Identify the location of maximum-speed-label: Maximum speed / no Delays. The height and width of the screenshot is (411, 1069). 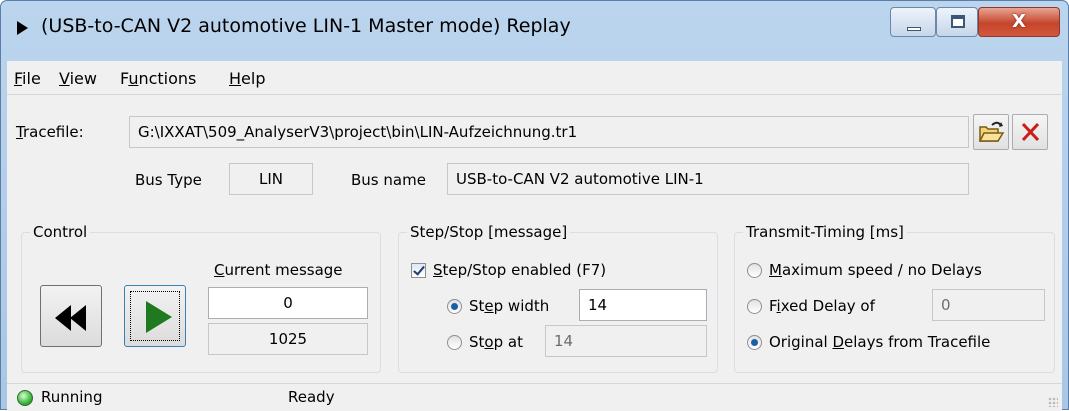
(875, 270).